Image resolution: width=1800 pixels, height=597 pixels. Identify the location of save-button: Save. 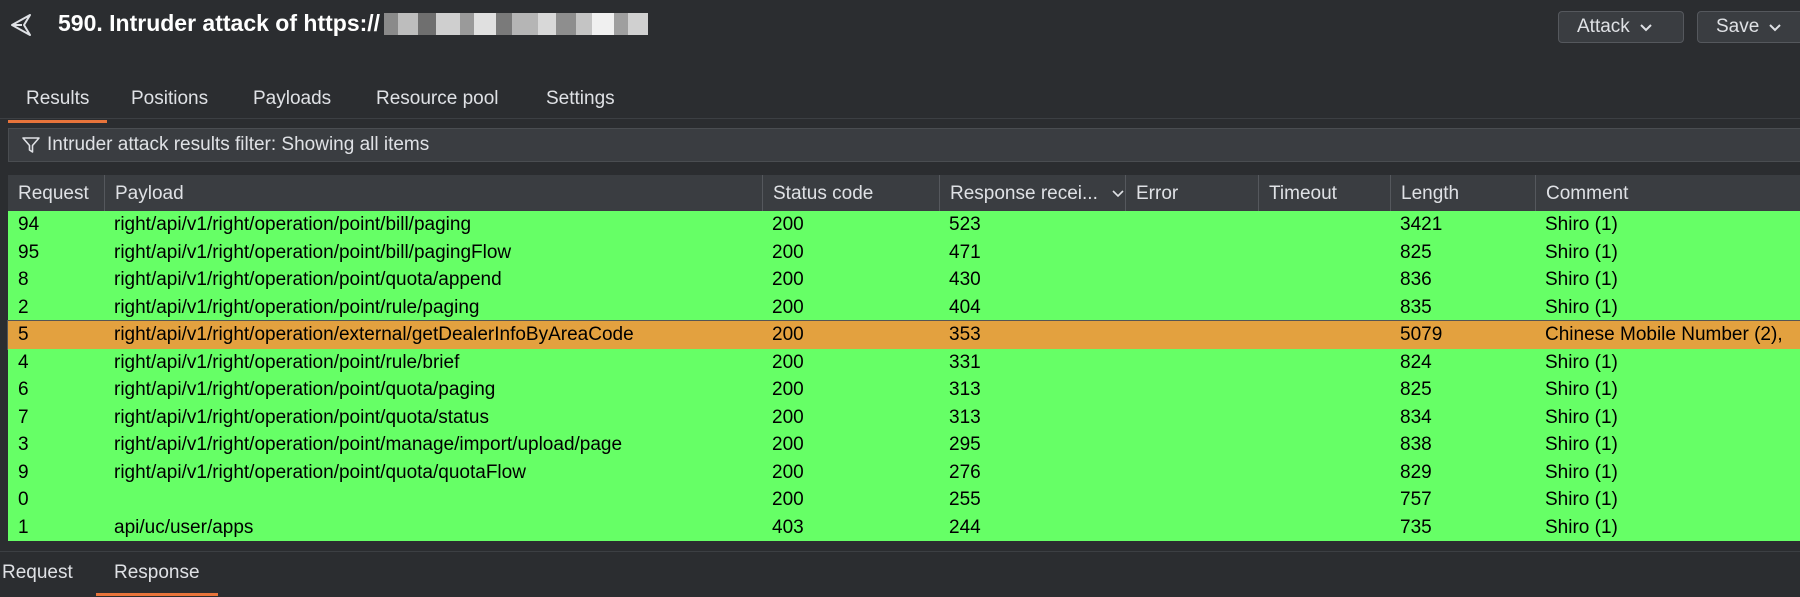
(1748, 27).